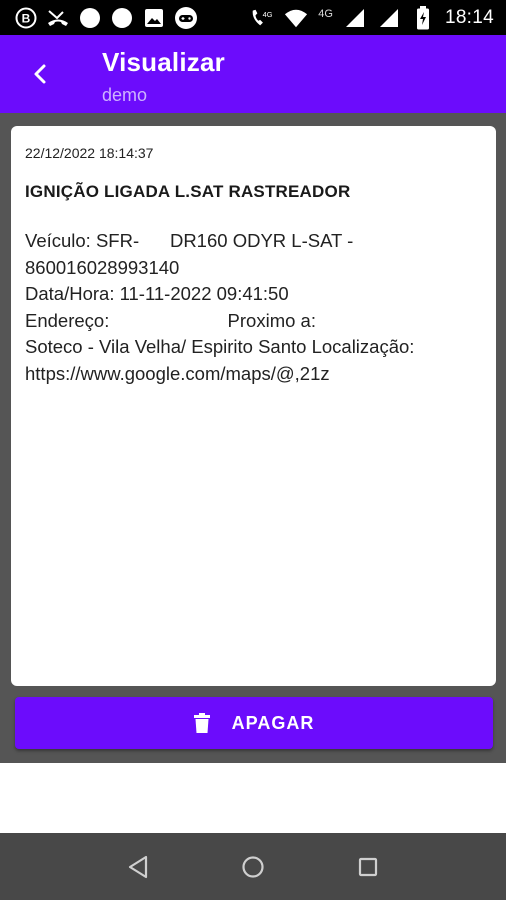 Image resolution: width=506 pixels, height=900 pixels. I want to click on nav-home-button, so click(253, 867).